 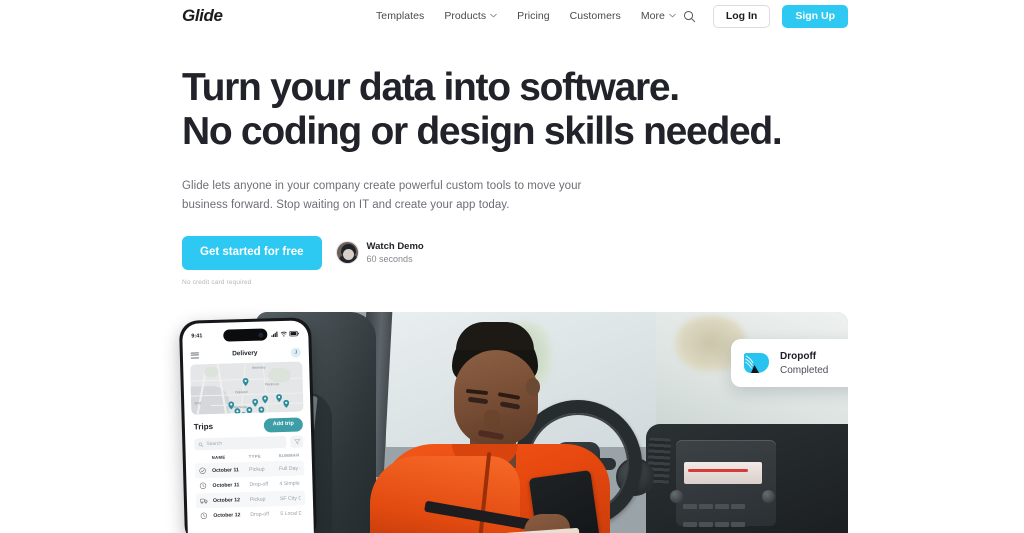 I want to click on dropoff-notification-card: Dropoff Completed, so click(x=789, y=363).